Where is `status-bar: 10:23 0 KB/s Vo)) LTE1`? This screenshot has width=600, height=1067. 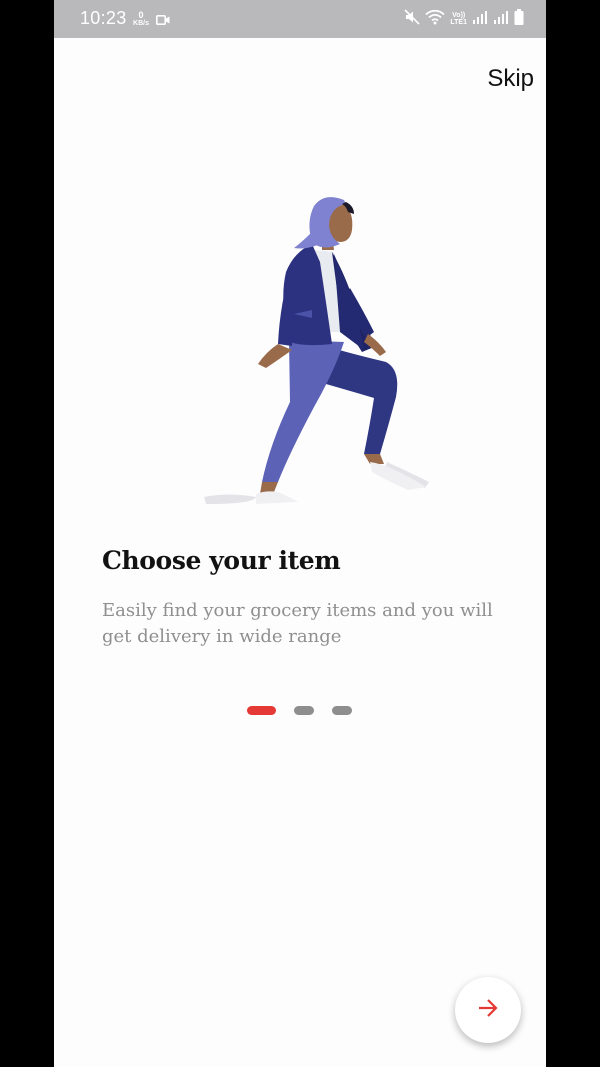
status-bar: 10:23 0 KB/s Vo)) LTE1 is located at coordinates (300, 19).